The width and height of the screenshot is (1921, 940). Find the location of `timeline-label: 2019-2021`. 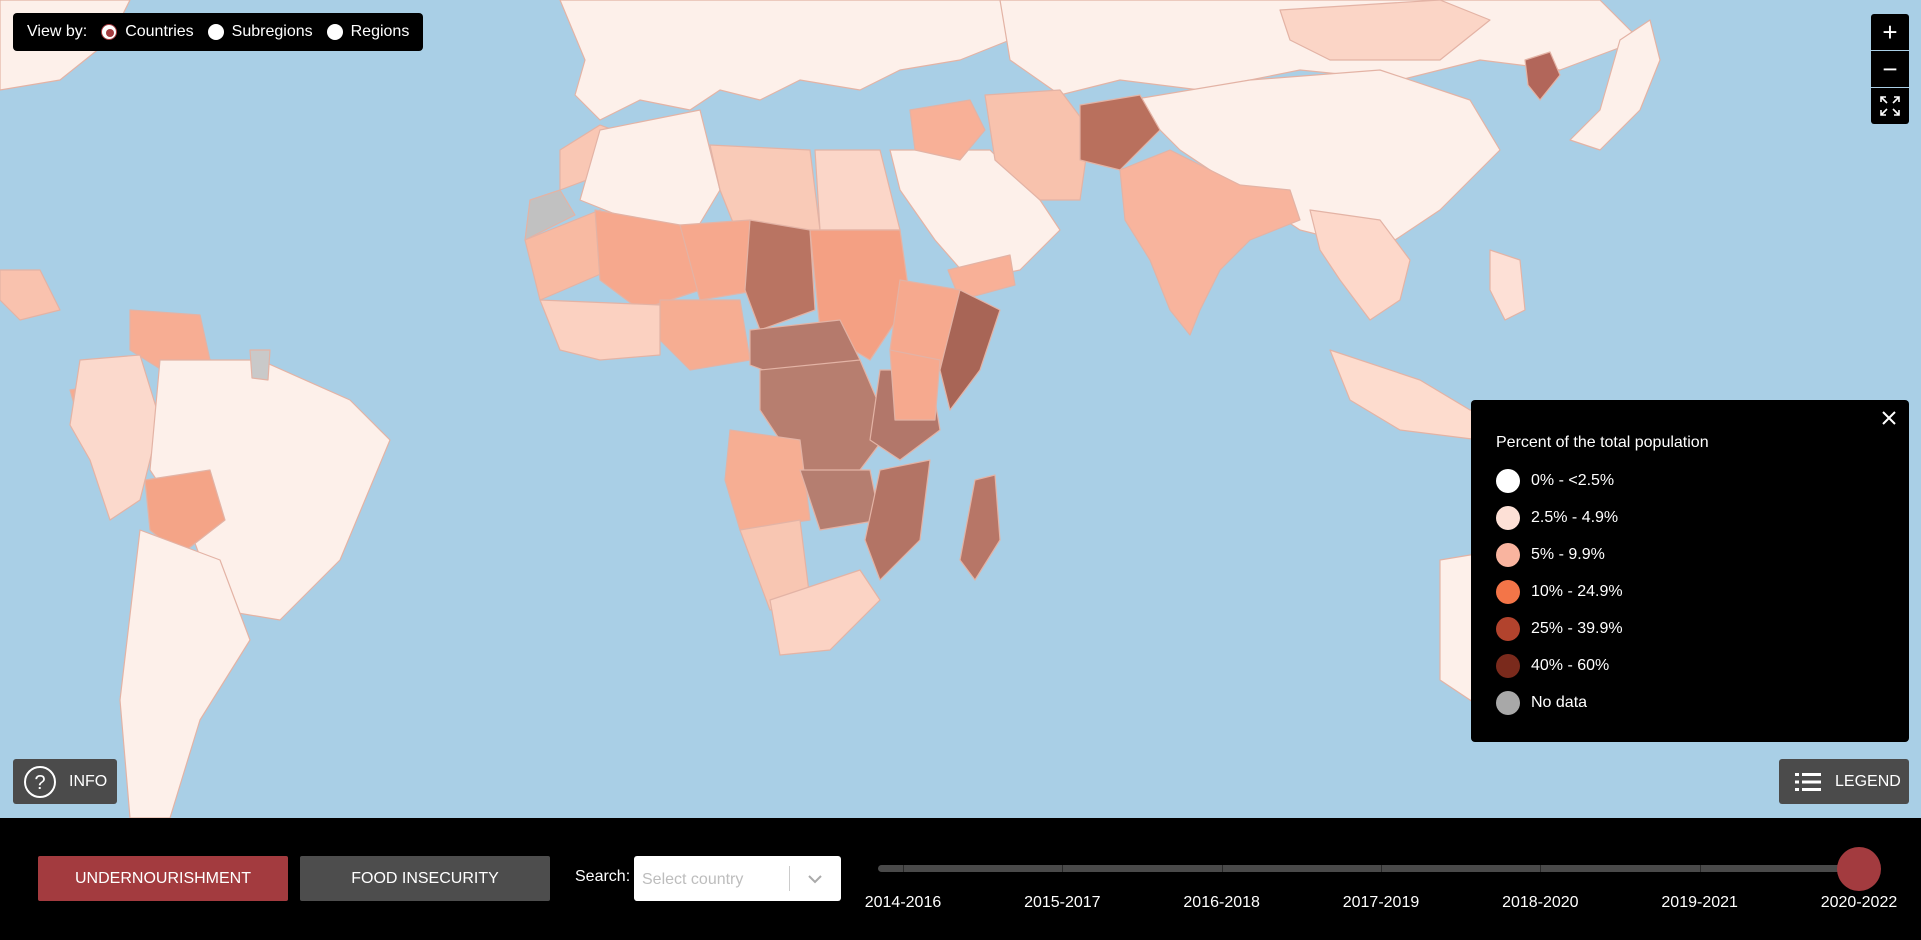

timeline-label: 2019-2021 is located at coordinates (1700, 903).